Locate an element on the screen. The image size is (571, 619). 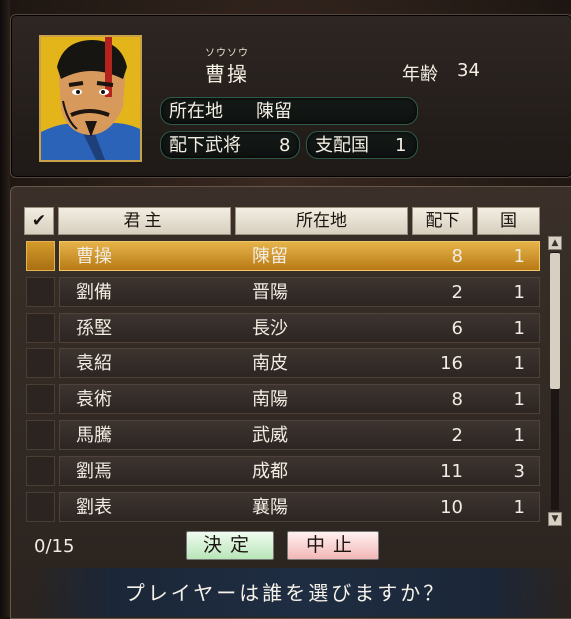
scroll-down-icon: ▼ is located at coordinates (555, 519).